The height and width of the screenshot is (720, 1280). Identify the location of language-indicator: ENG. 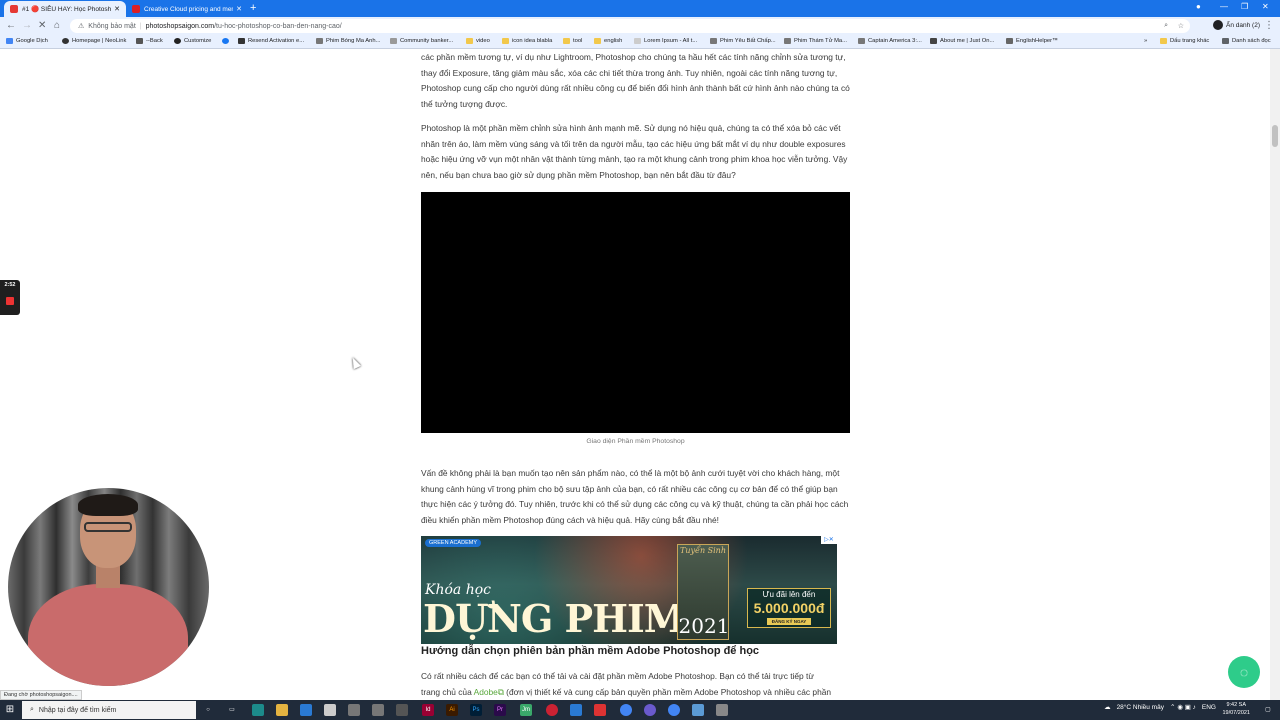
(1209, 707).